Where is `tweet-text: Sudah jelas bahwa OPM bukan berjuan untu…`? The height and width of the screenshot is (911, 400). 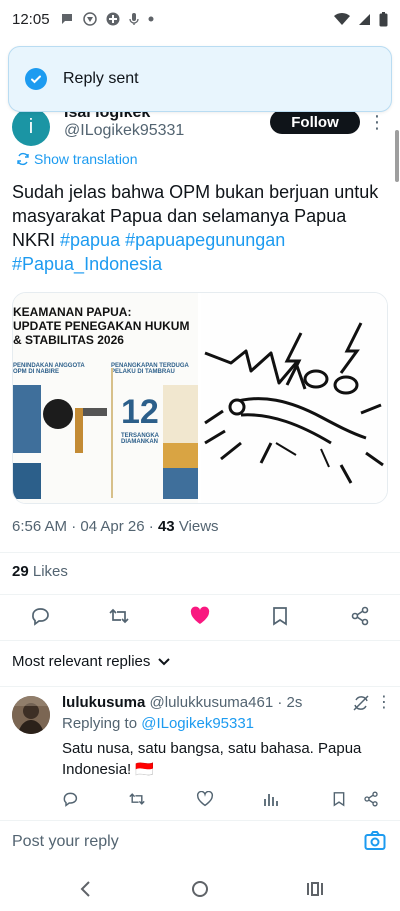 tweet-text: Sudah jelas bahwa OPM bukan berjuan untu… is located at coordinates (200, 228).